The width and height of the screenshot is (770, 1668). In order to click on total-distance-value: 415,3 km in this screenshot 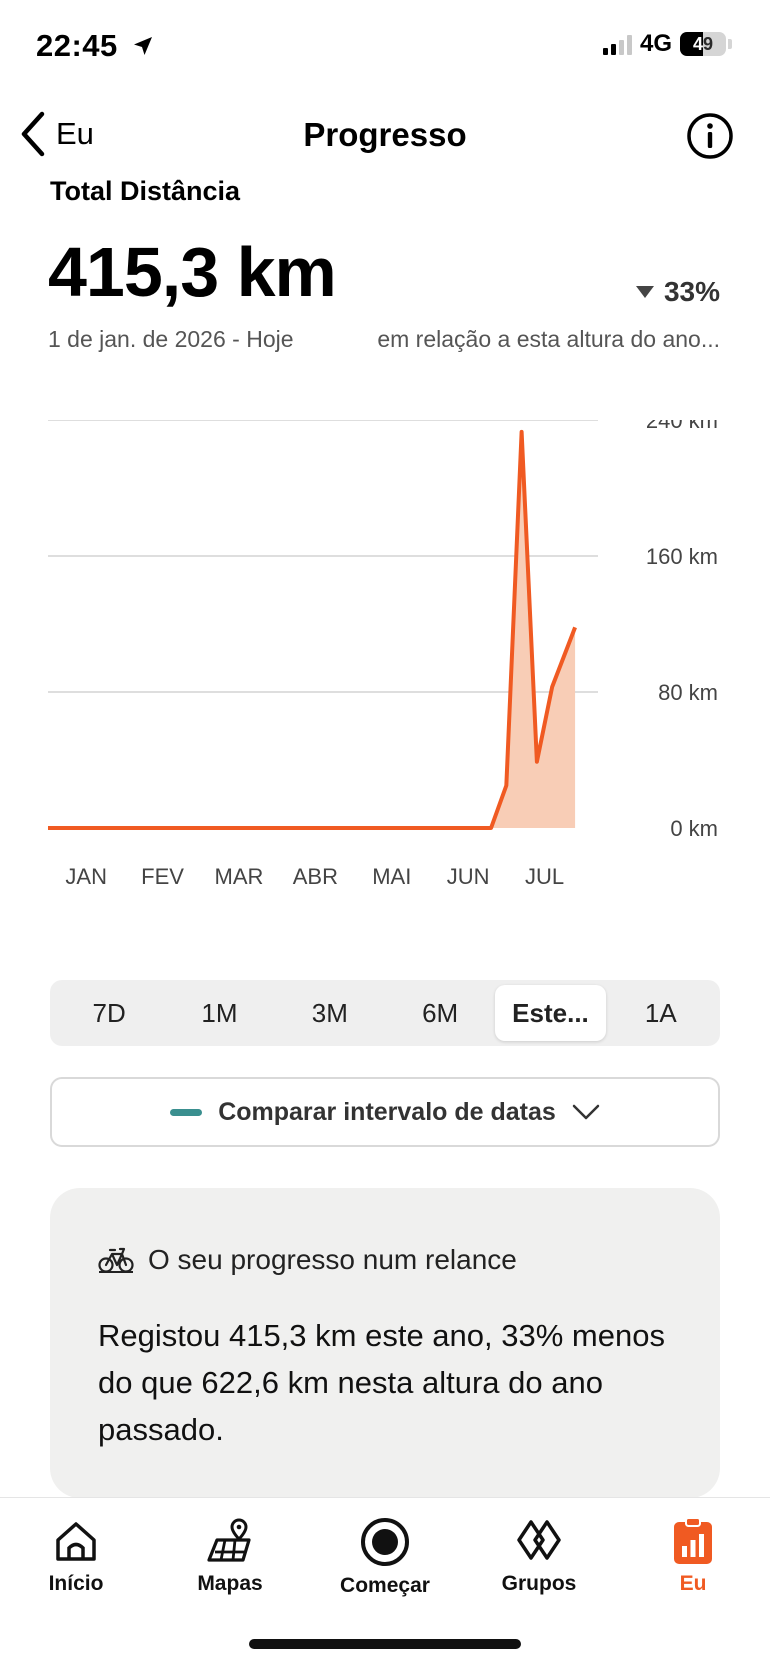, I will do `click(192, 272)`.